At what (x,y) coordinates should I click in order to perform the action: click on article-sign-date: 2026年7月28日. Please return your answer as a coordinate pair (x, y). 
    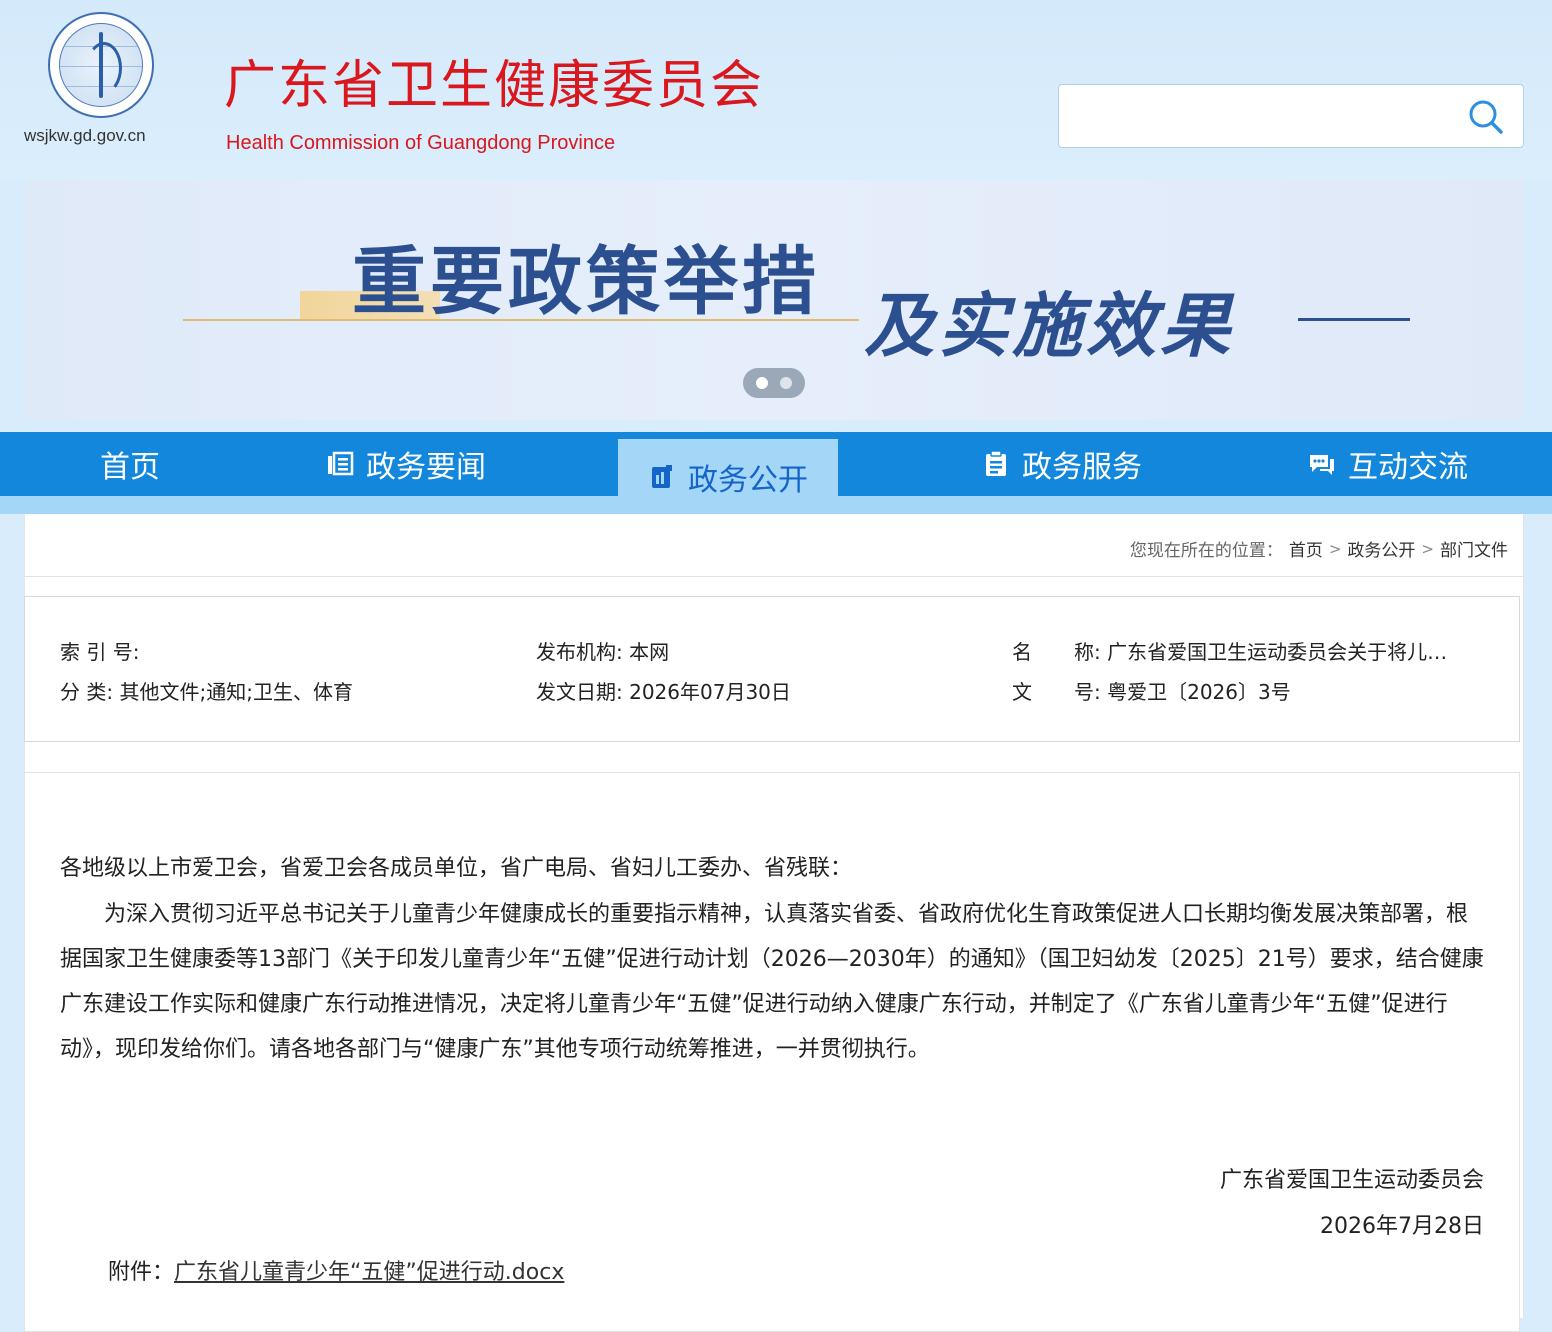
    Looking at the image, I should click on (1402, 1226).